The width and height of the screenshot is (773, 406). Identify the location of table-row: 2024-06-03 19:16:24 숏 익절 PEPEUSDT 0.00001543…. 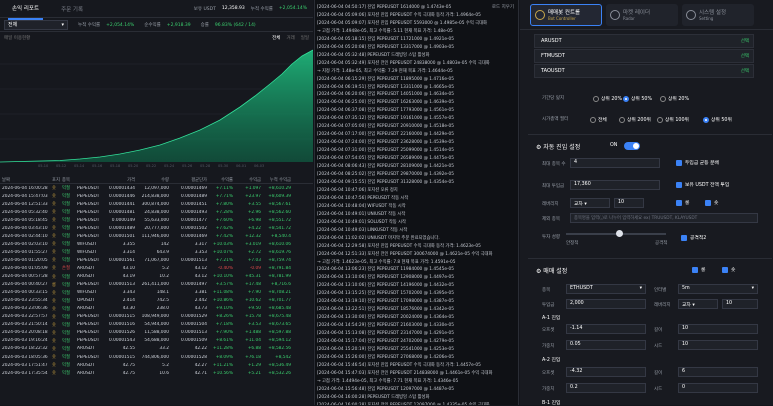
(156, 341).